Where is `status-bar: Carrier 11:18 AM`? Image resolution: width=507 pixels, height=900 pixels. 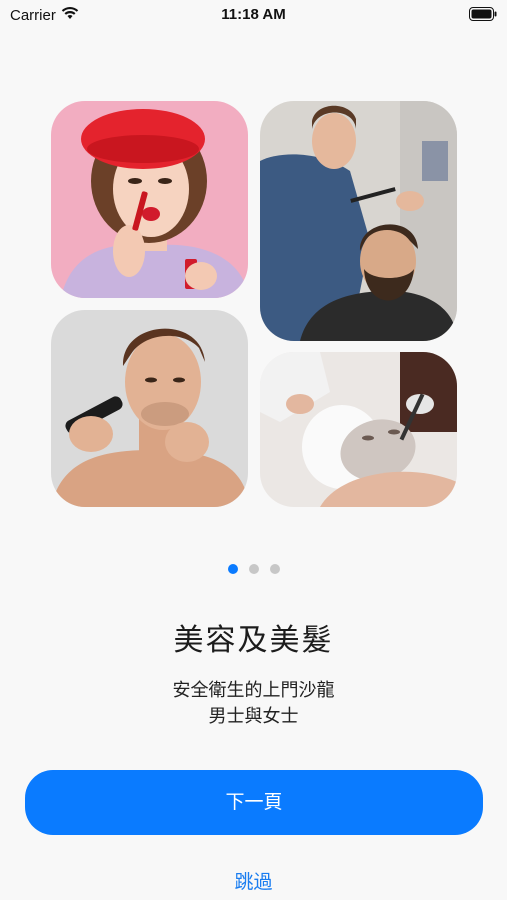 status-bar: Carrier 11:18 AM is located at coordinates (253, 15).